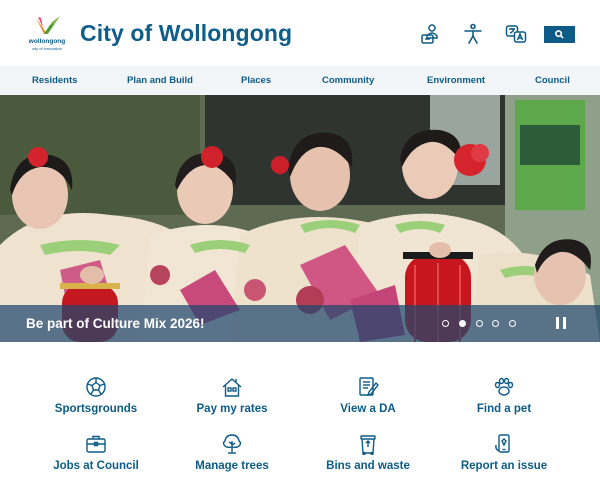  What do you see at coordinates (232, 409) in the screenshot?
I see `quick-link-label: Pay my rates` at bounding box center [232, 409].